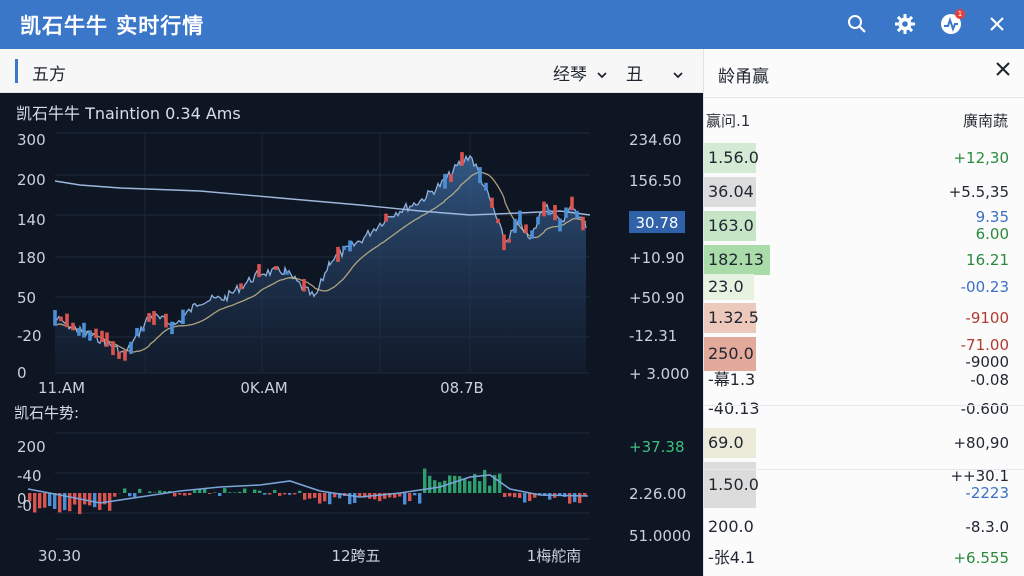 This screenshot has width=1024, height=576. I want to click on quote-change: 9.35, so click(992, 217).